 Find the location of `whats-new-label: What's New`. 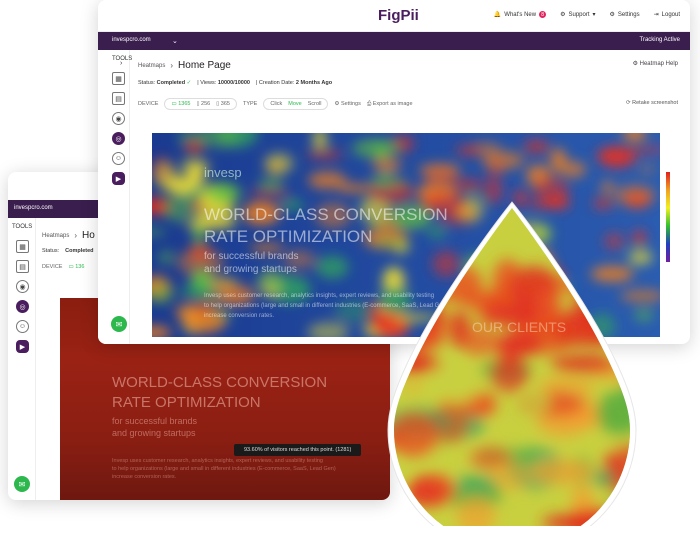

whats-new-label: What's New is located at coordinates (520, 14).